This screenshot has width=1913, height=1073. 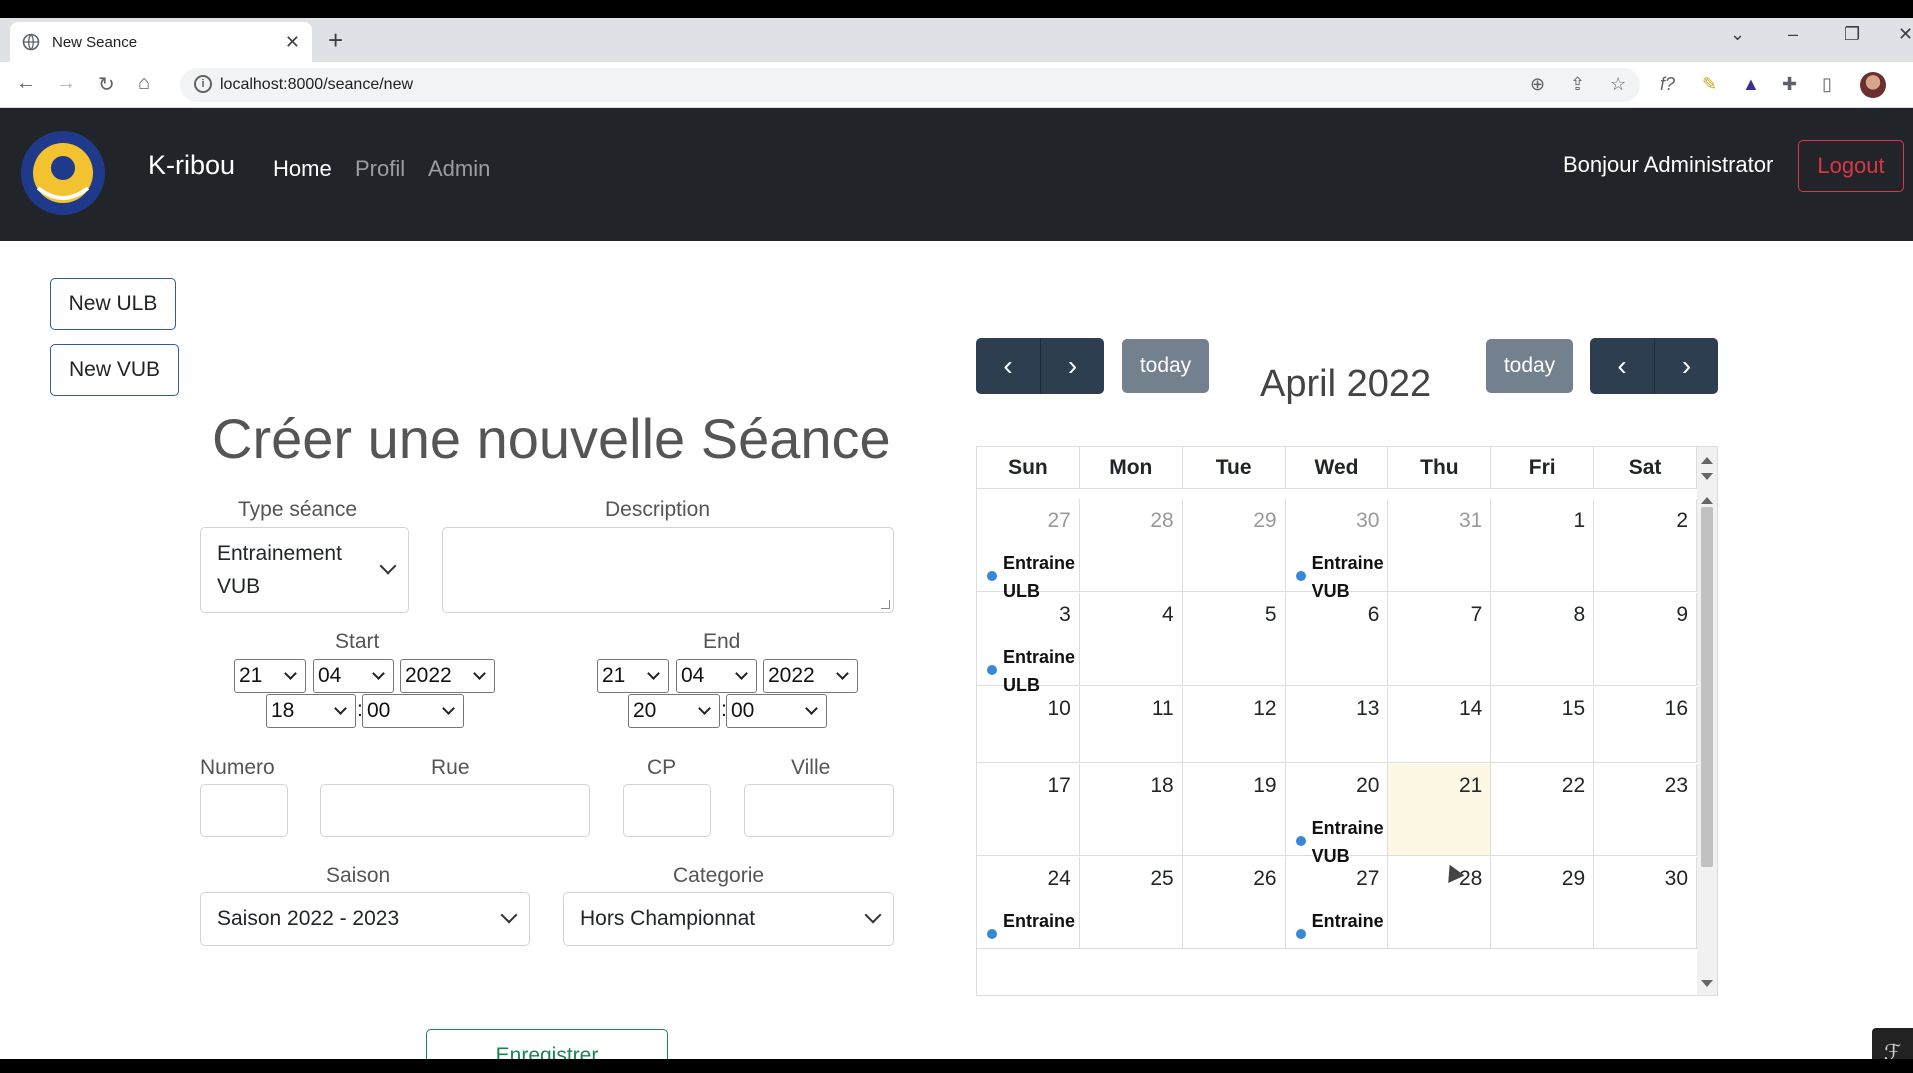 What do you see at coordinates (1131, 902) in the screenshot?
I see `calendar-day-25: 25` at bounding box center [1131, 902].